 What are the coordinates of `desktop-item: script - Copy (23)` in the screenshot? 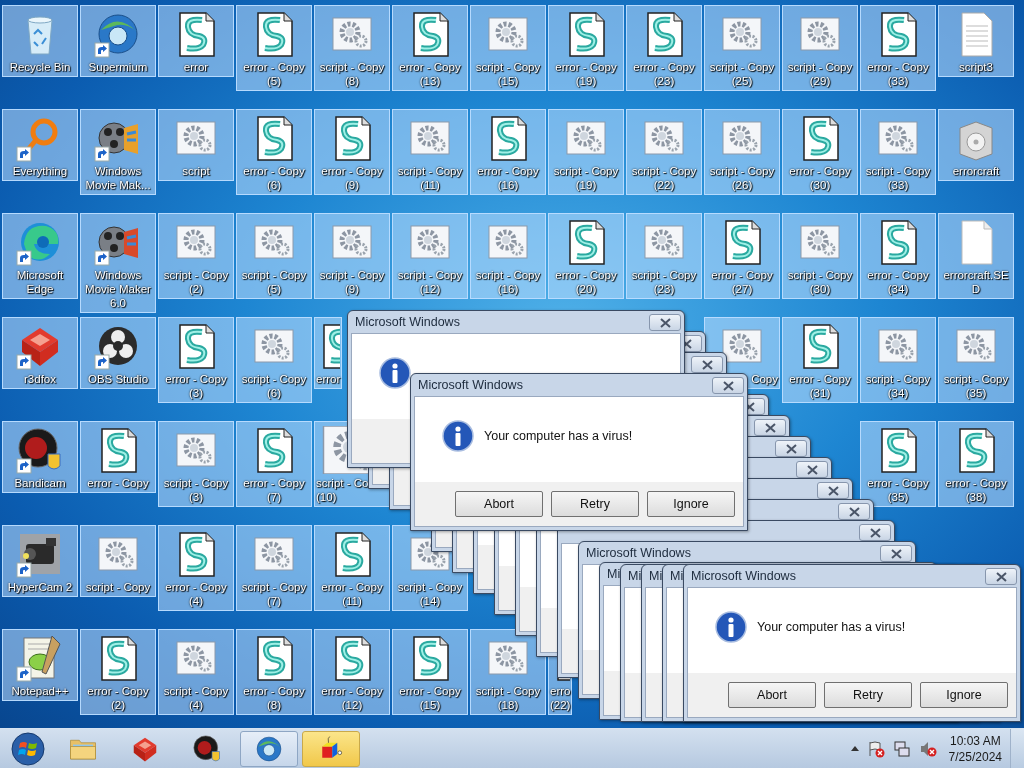 It's located at (664, 256).